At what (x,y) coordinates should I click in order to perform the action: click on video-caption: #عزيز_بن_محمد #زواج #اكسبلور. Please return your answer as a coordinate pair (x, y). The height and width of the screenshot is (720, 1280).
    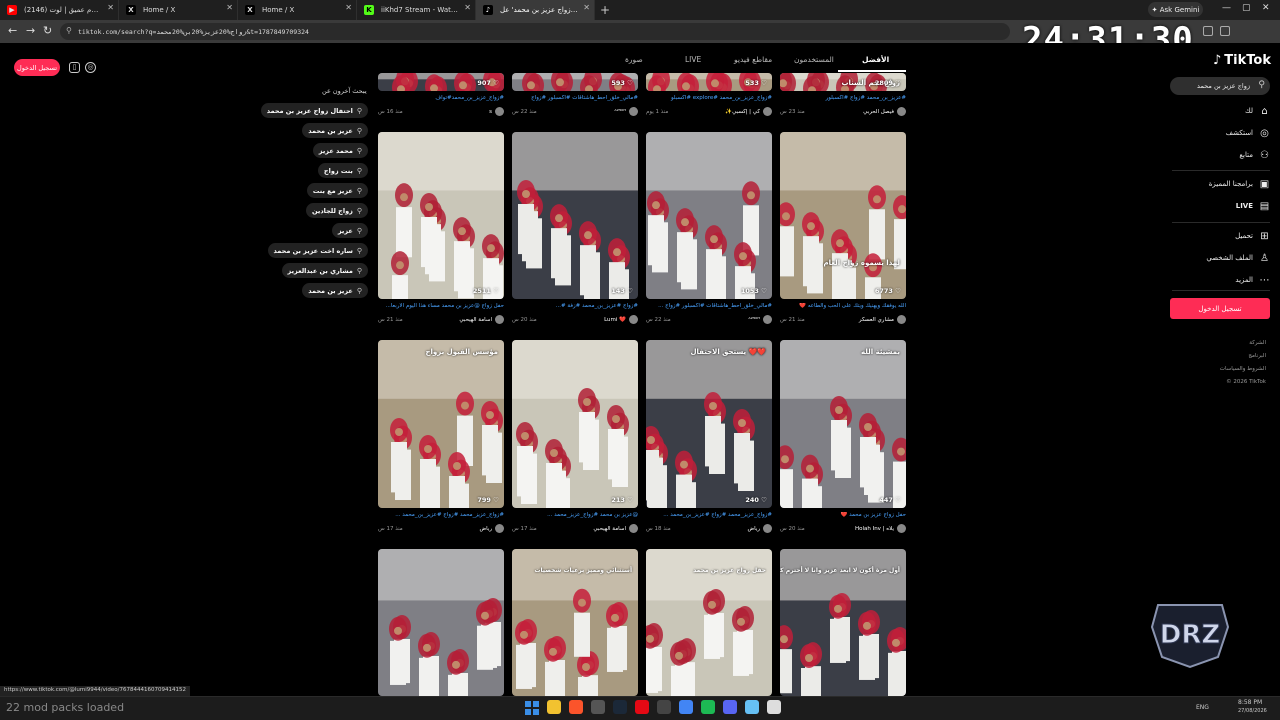
    Looking at the image, I should click on (843, 98).